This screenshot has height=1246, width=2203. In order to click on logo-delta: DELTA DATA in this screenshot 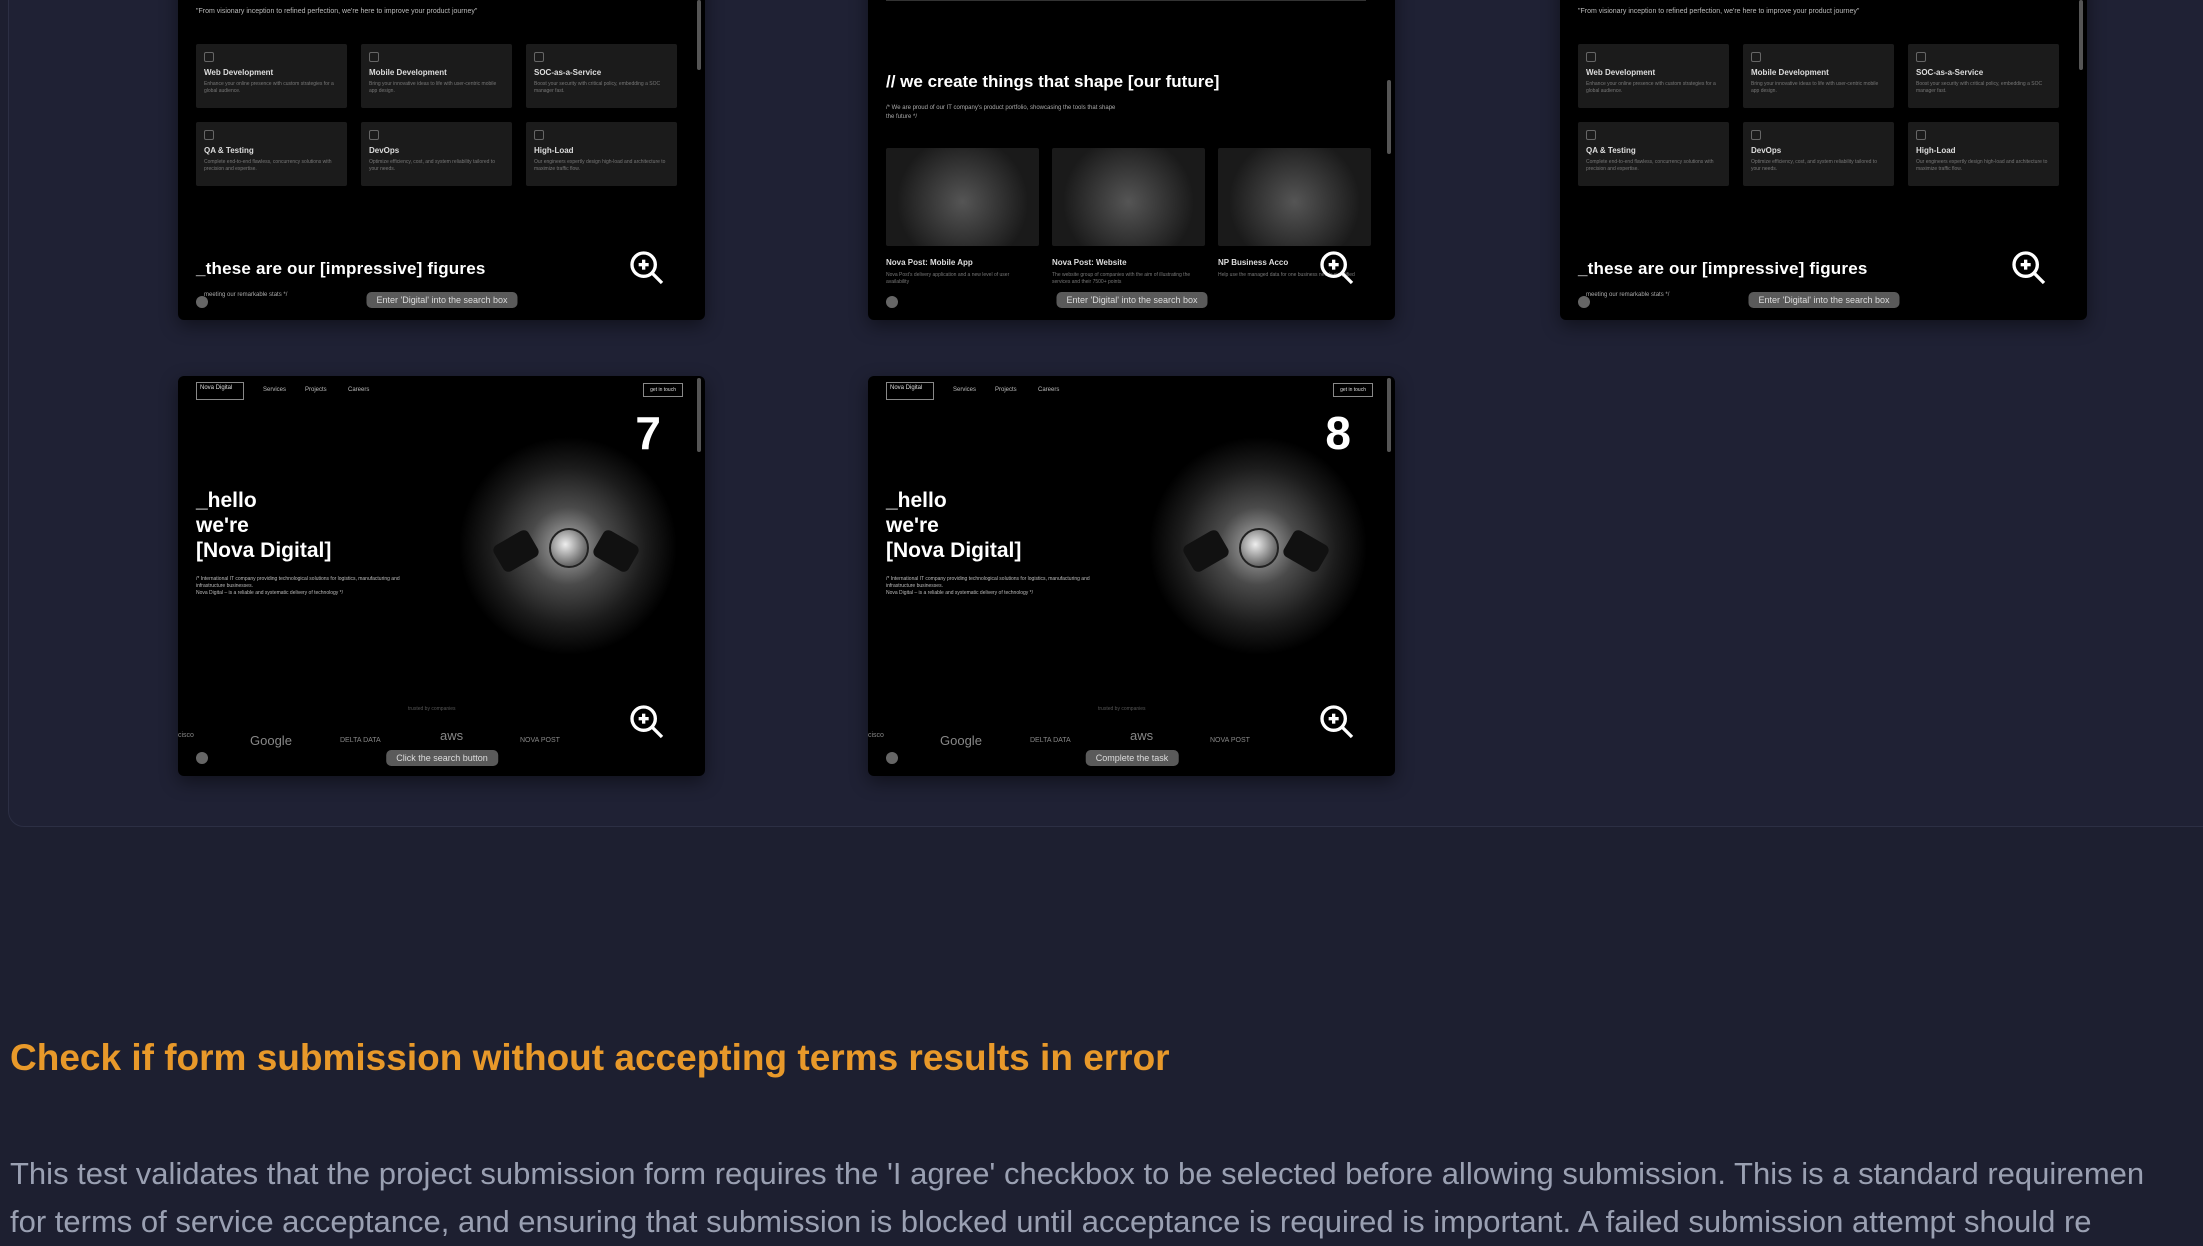, I will do `click(360, 740)`.